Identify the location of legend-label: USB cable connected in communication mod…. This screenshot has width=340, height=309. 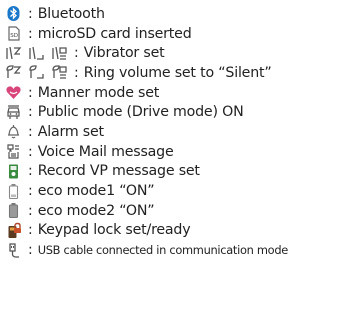
(163, 250).